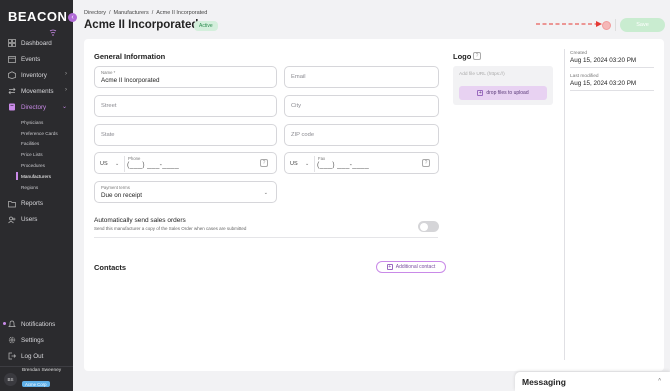 The image size is (670, 391). What do you see at coordinates (140, 220) in the screenshot?
I see `auto-send-title: Automatically send sales orders` at bounding box center [140, 220].